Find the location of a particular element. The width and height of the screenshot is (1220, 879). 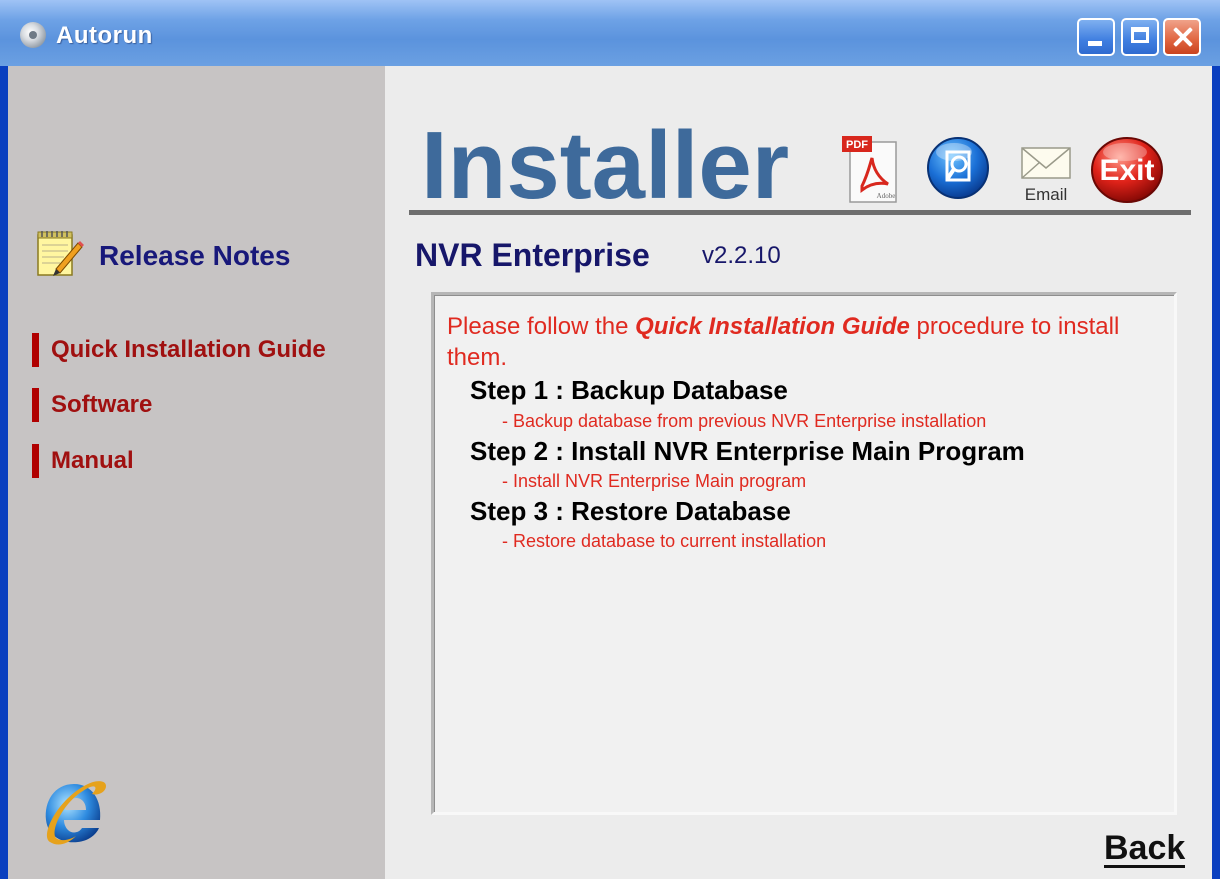

exit-button: Exit is located at coordinates (1127, 170).